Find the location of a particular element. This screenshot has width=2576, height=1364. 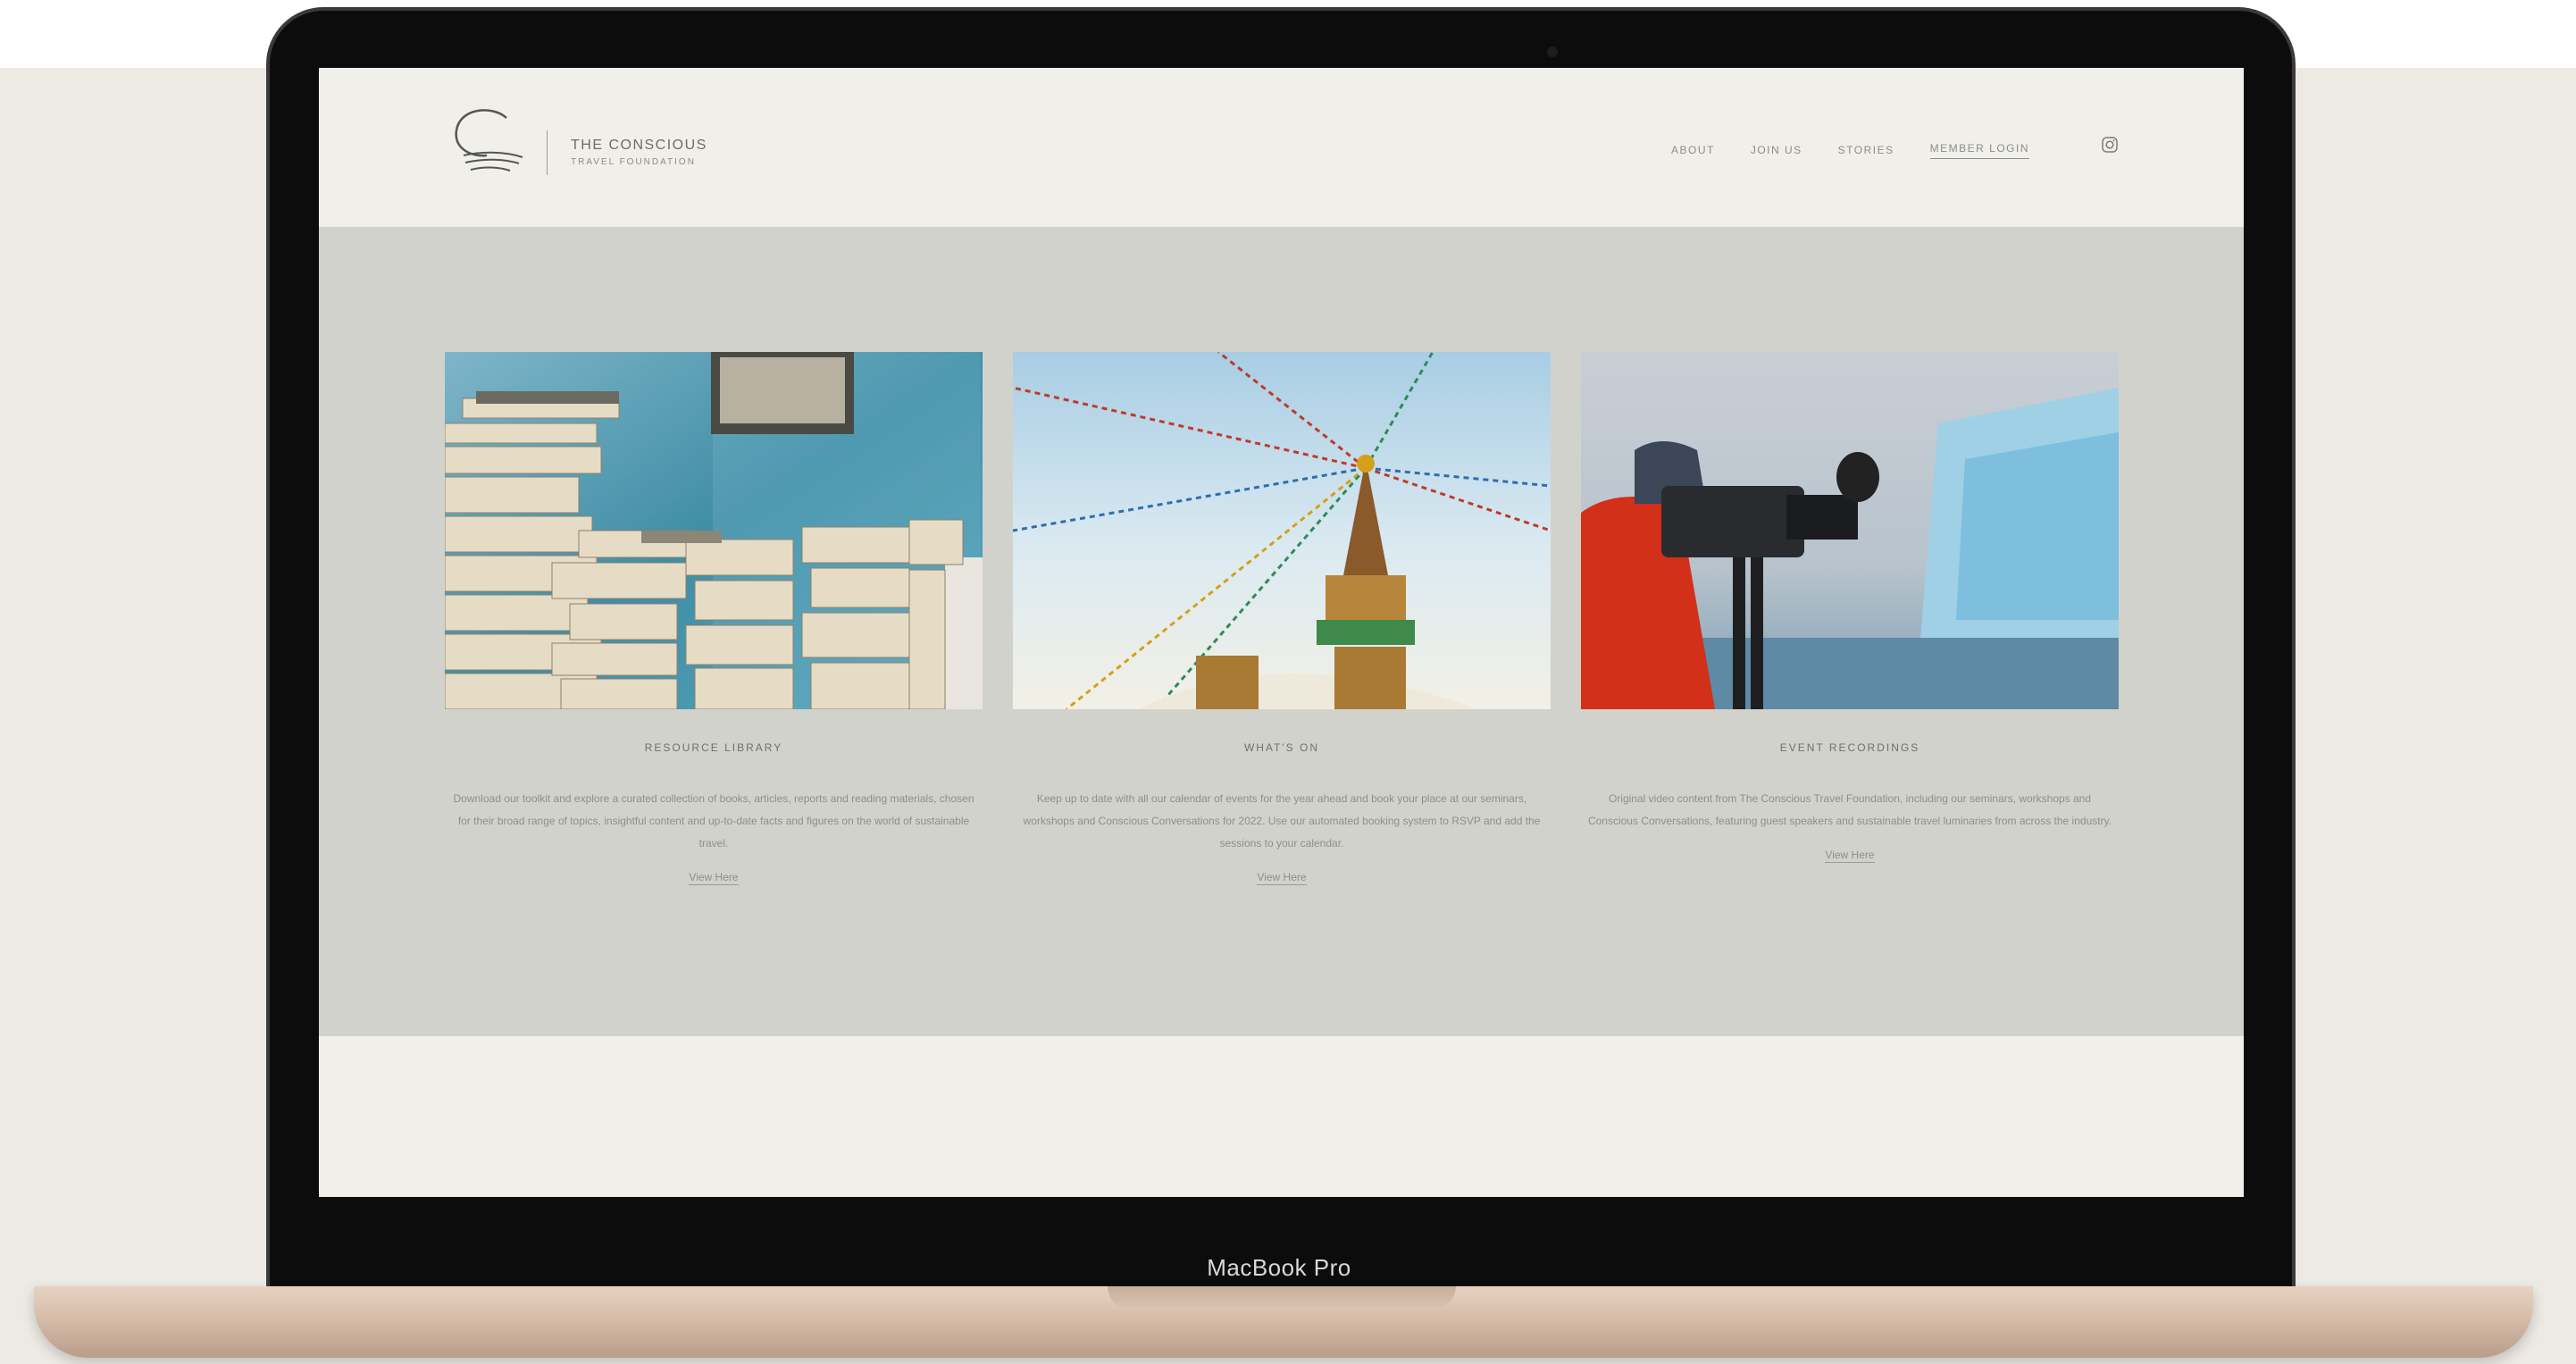

logo-subtitle: TRAVEL FOUNDATION is located at coordinates (634, 162).